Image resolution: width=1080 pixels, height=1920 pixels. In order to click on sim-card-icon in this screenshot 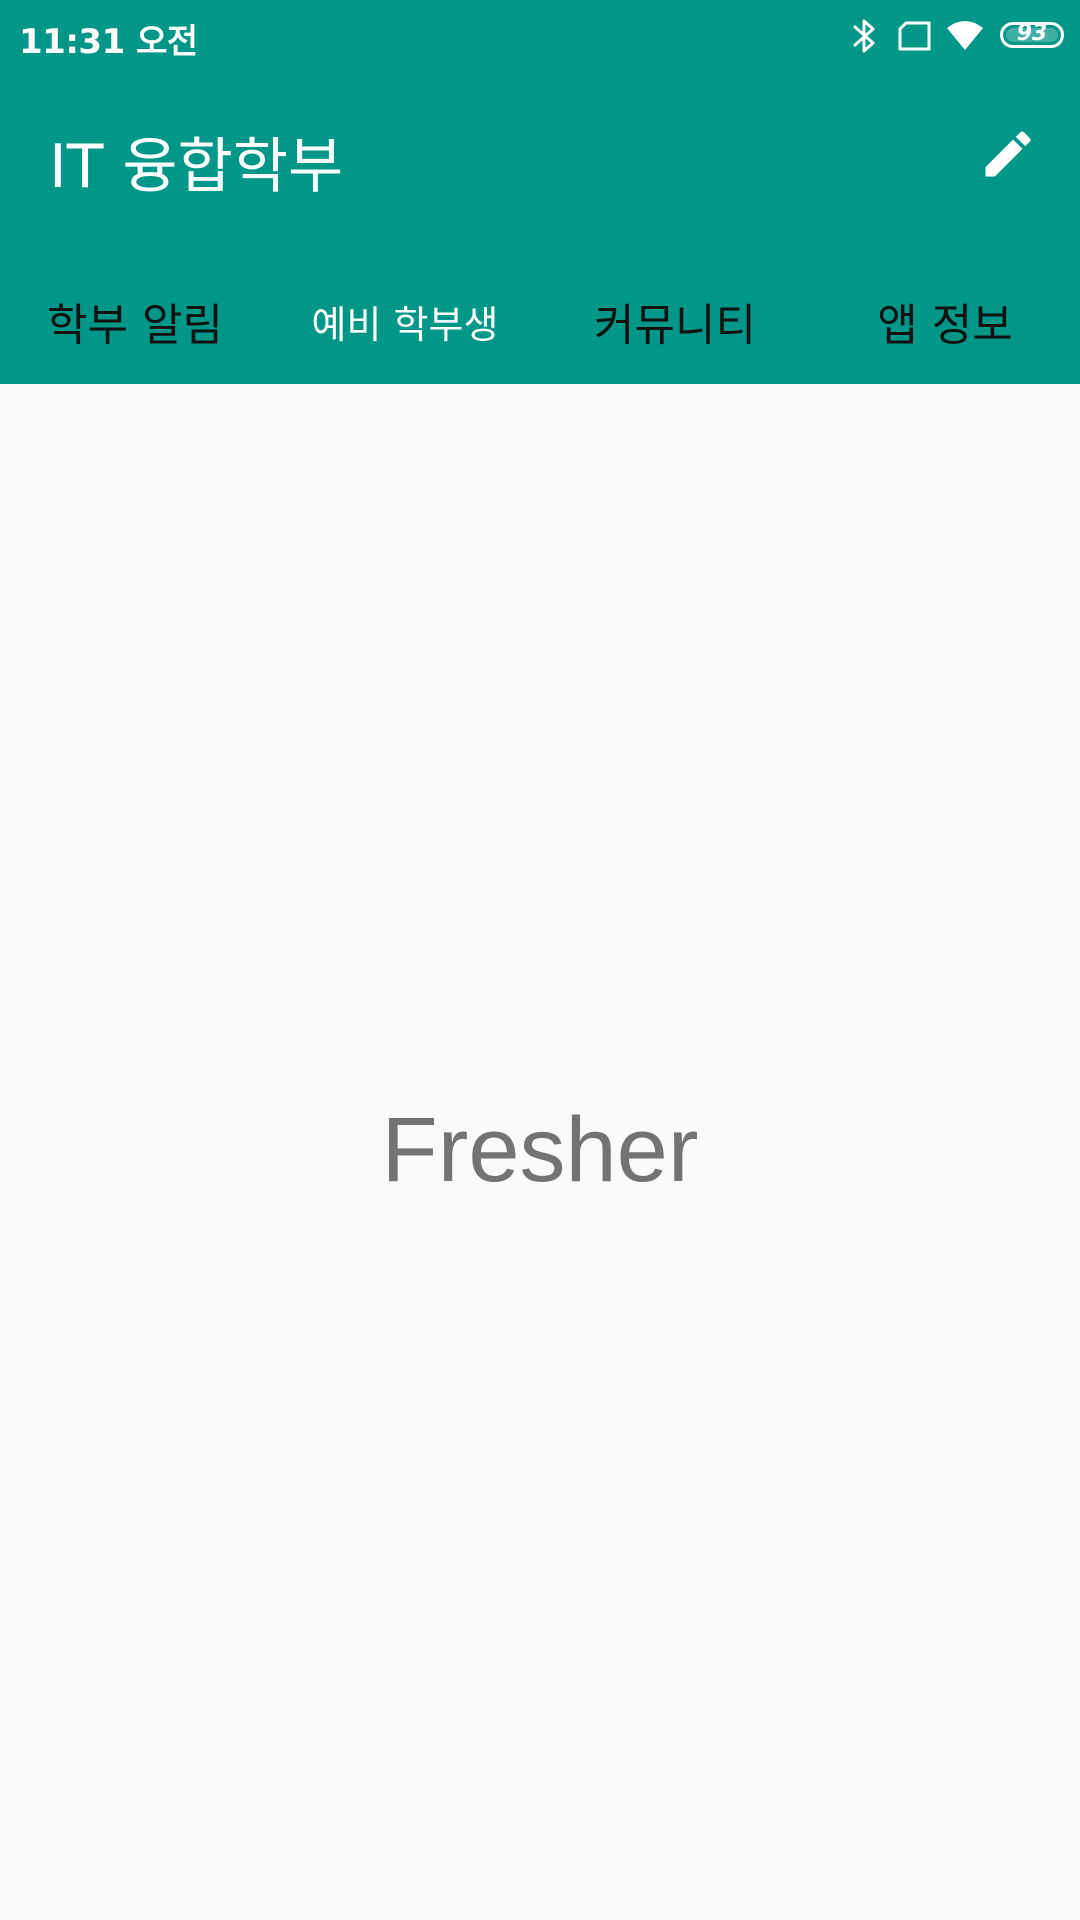, I will do `click(915, 38)`.